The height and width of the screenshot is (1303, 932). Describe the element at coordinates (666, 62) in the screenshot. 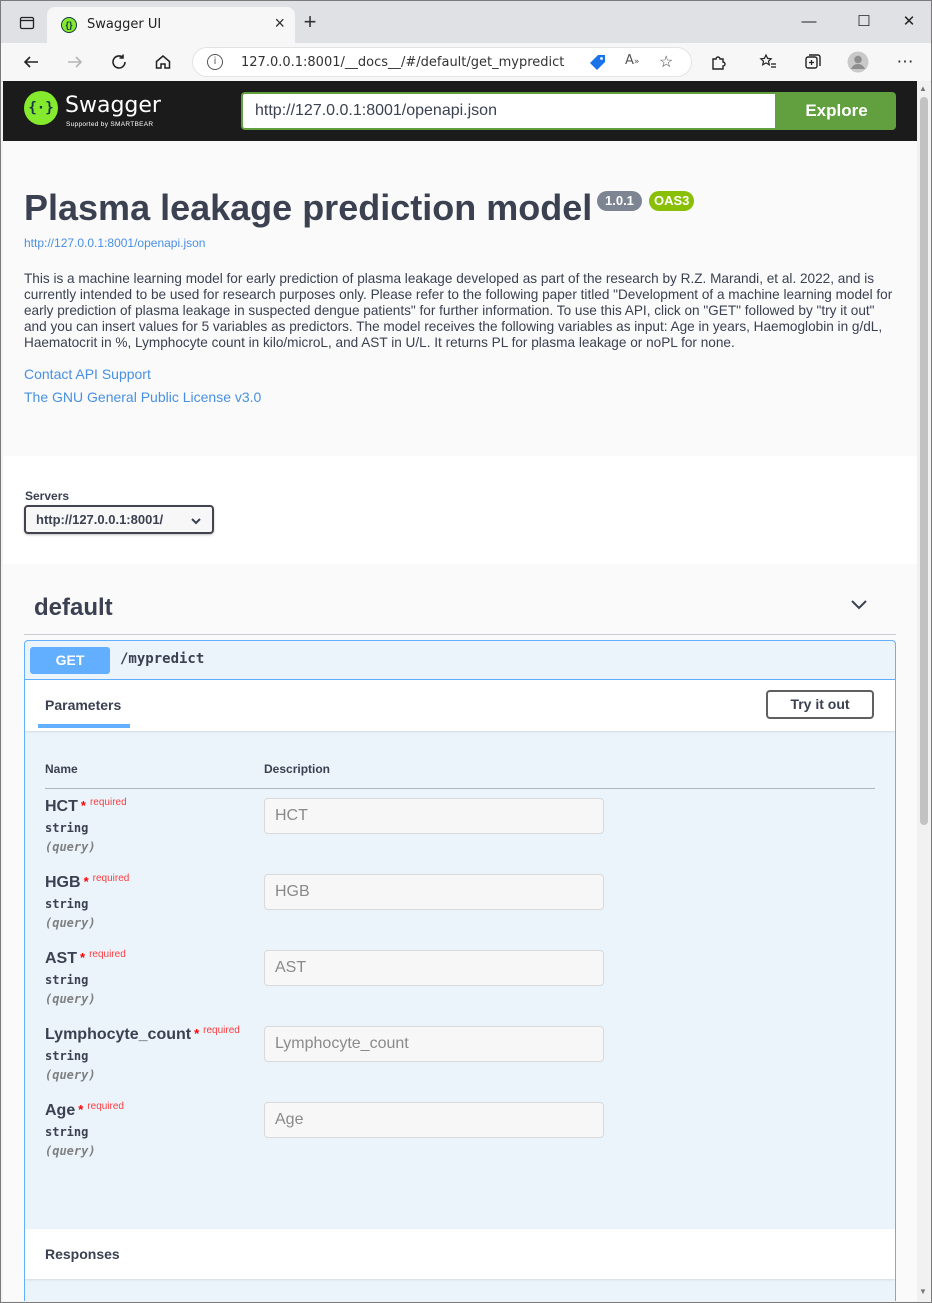

I see `add-favorite-icon: ☆` at that location.